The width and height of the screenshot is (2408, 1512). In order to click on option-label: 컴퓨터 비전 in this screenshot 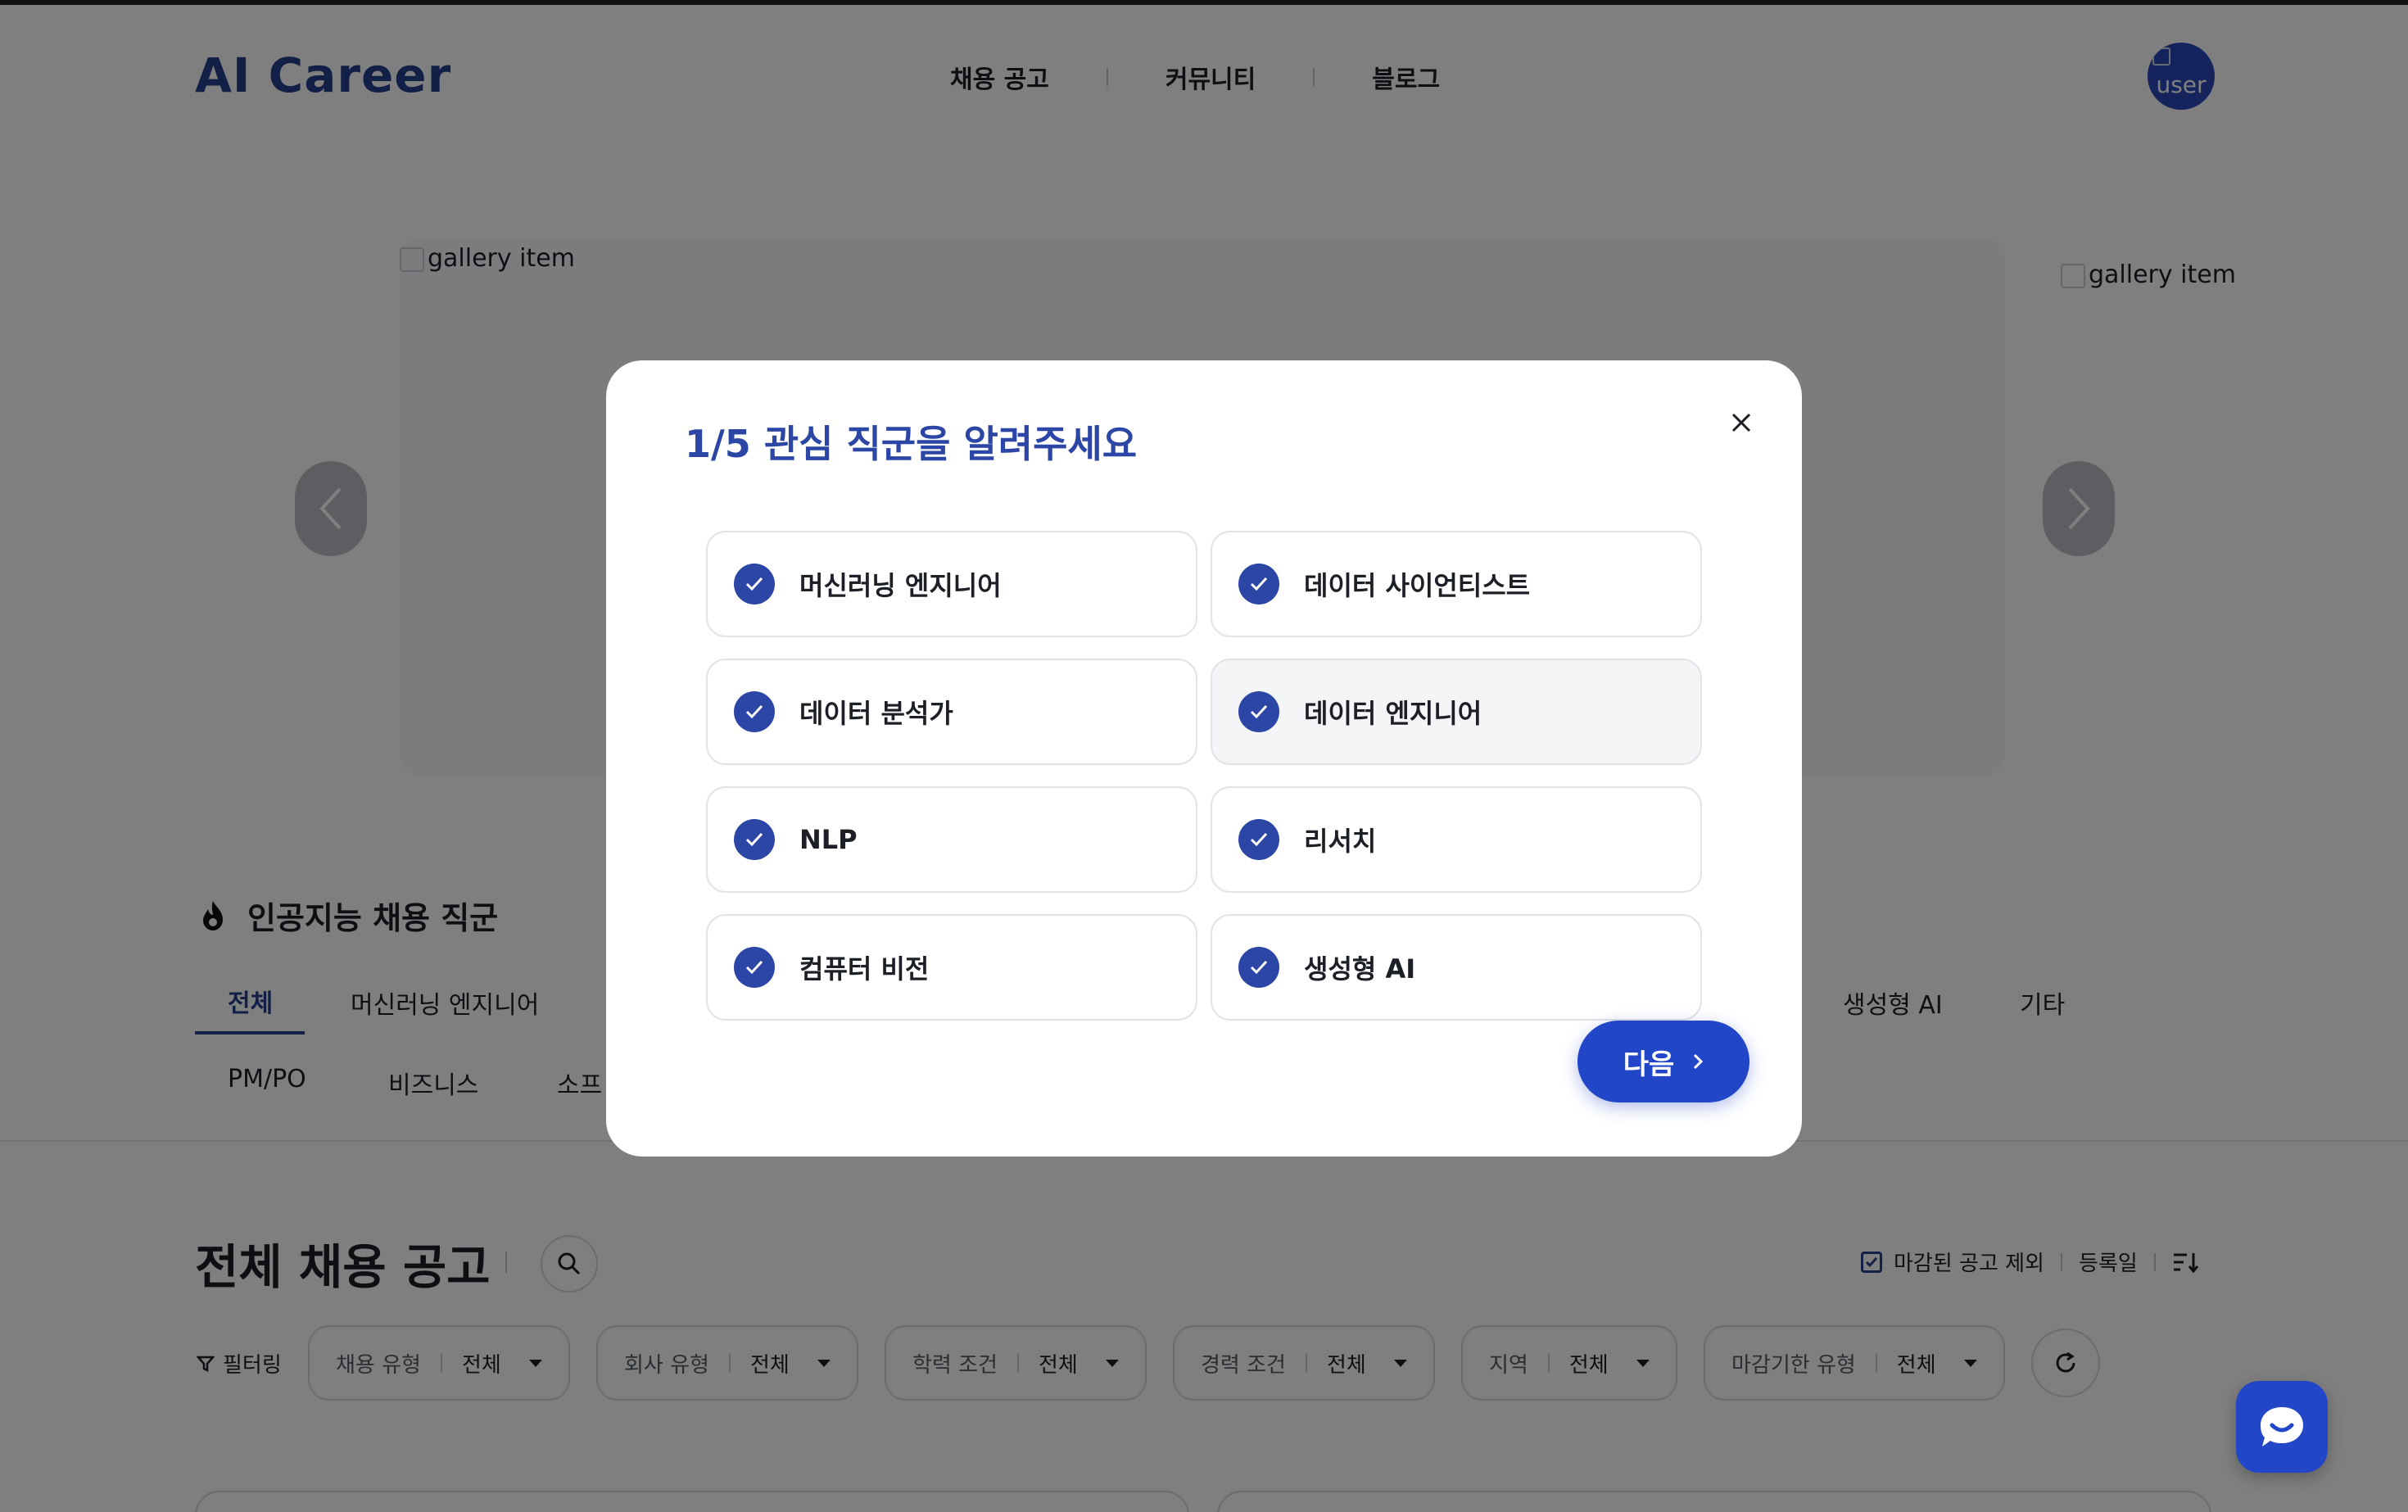, I will do `click(864, 969)`.